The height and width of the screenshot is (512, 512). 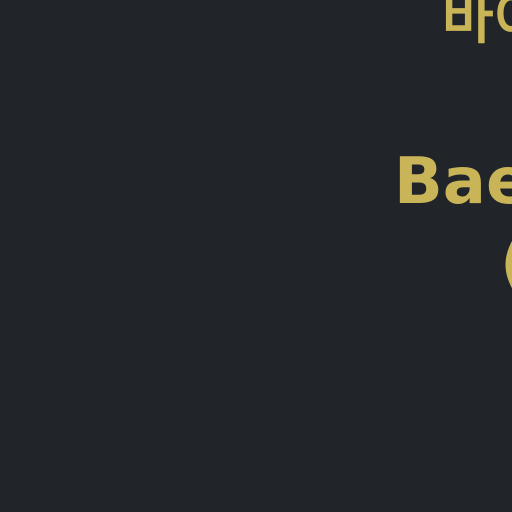 What do you see at coordinates (453, 182) in the screenshot?
I see `romanized-title-text: Baek` at bounding box center [453, 182].